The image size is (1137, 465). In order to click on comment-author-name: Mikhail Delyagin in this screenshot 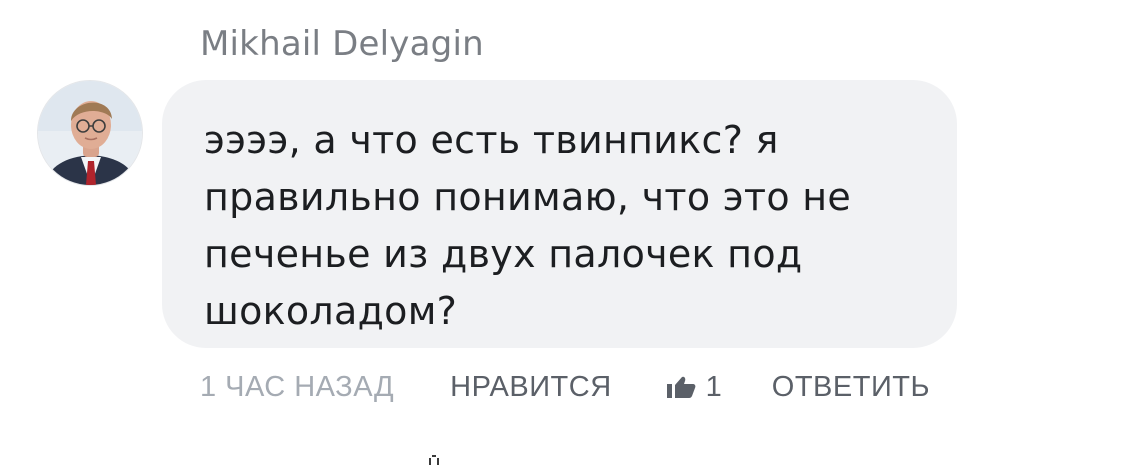, I will do `click(342, 44)`.